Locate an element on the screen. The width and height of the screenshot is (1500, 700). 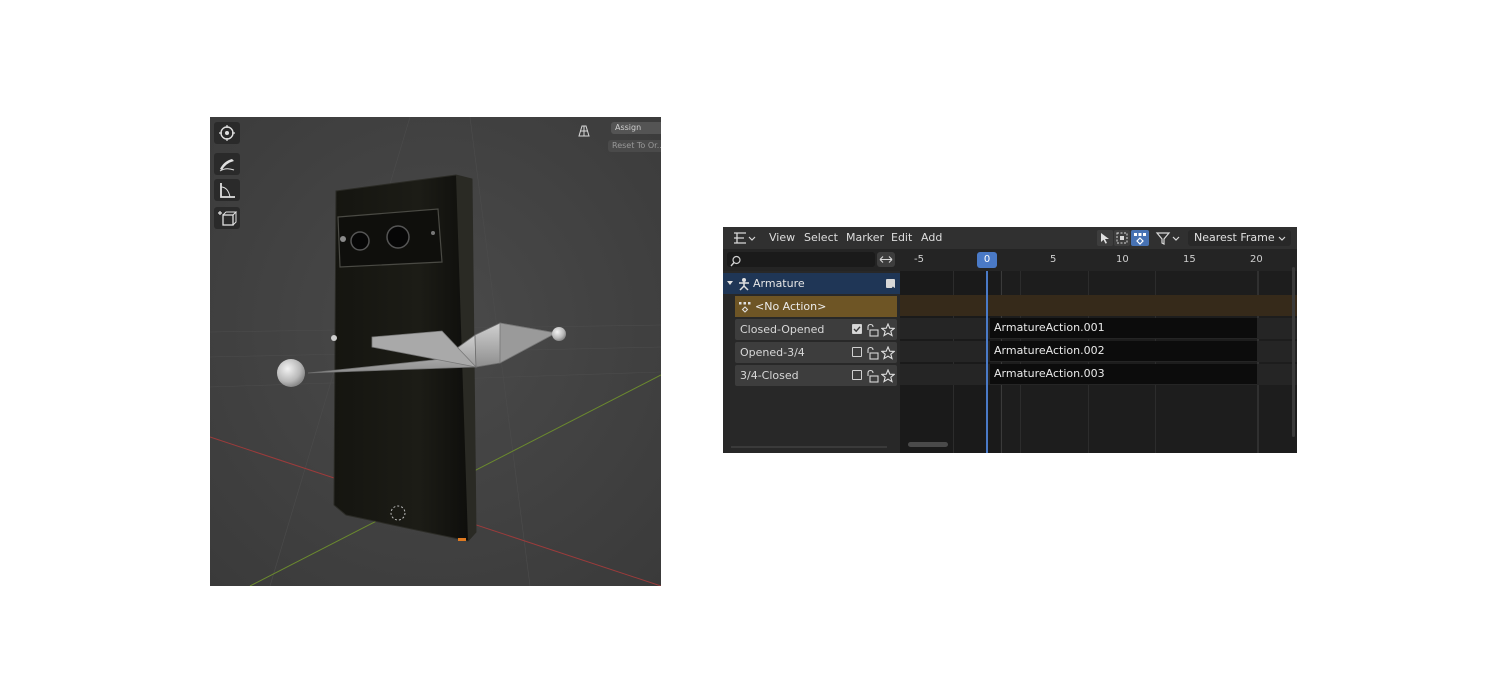
current-frame-indicator: 0 is located at coordinates (987, 260).